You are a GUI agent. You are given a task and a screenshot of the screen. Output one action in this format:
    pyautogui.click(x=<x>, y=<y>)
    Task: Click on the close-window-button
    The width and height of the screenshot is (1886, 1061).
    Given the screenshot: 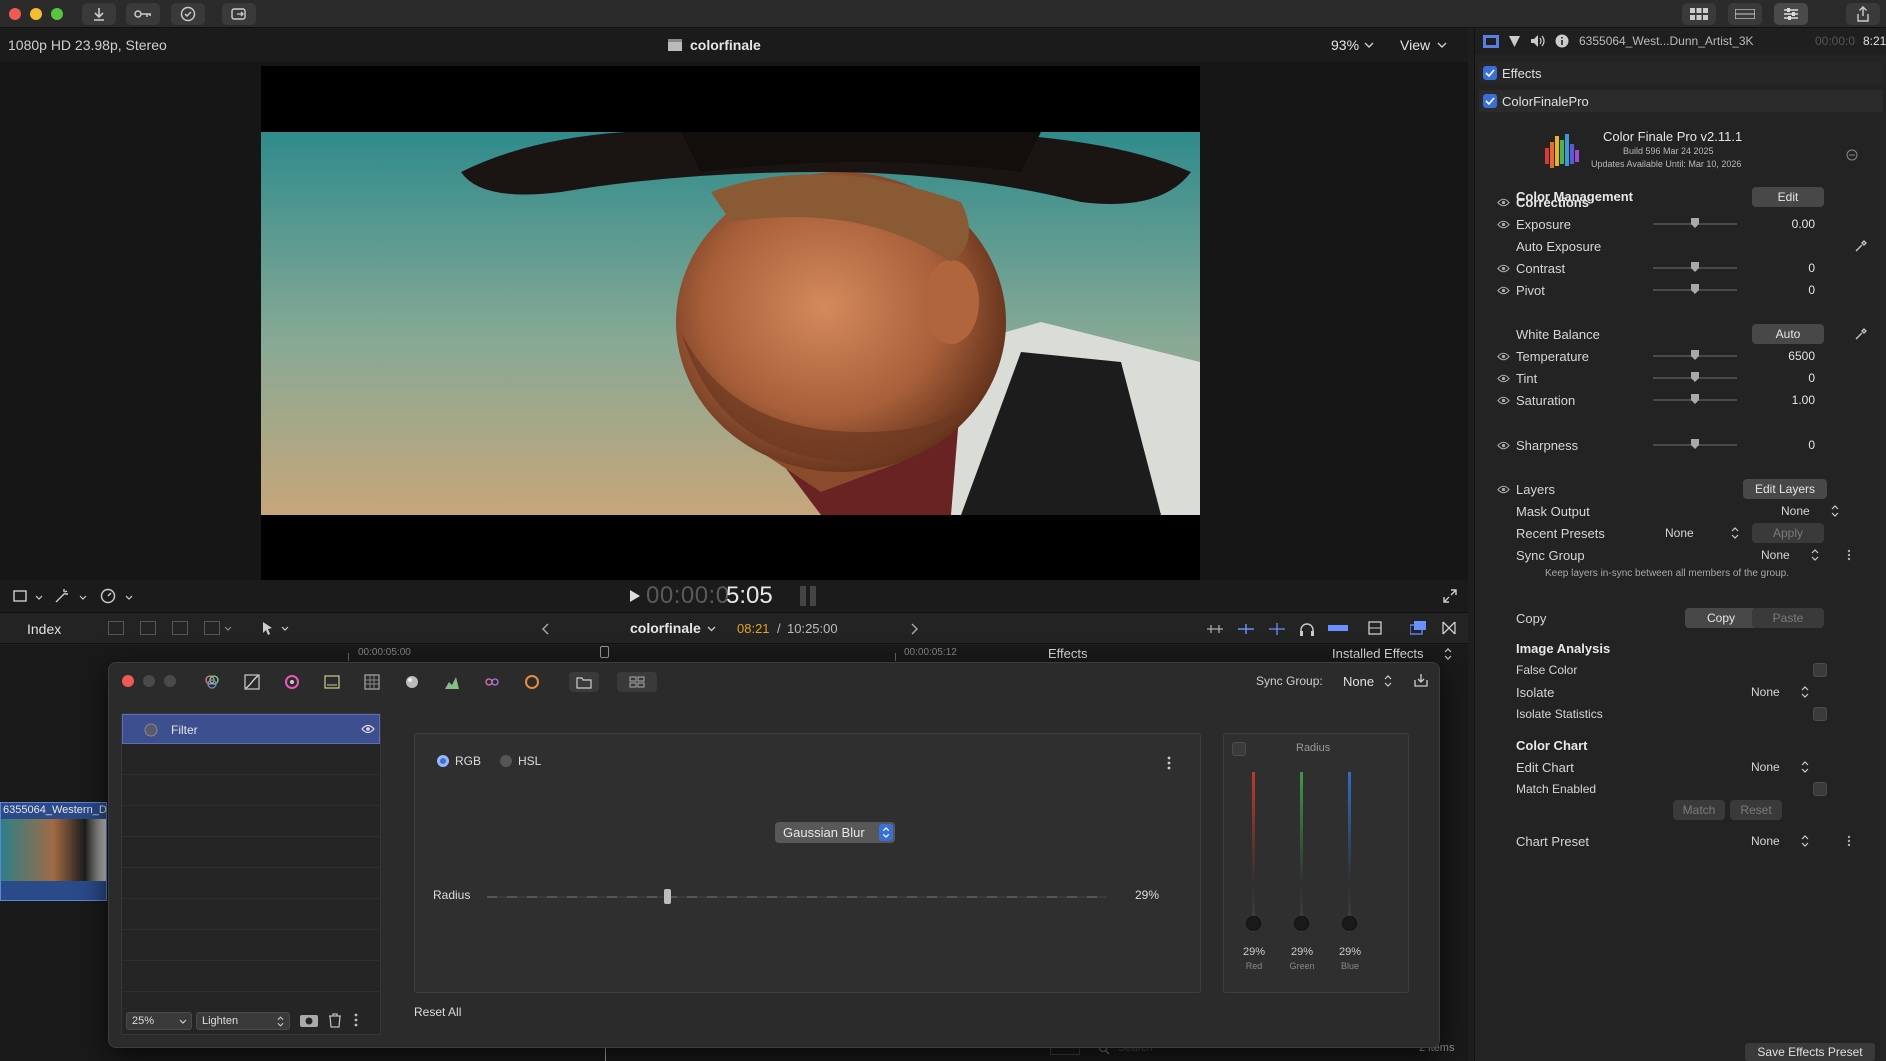 What is the action you would take?
    pyautogui.click(x=15, y=14)
    